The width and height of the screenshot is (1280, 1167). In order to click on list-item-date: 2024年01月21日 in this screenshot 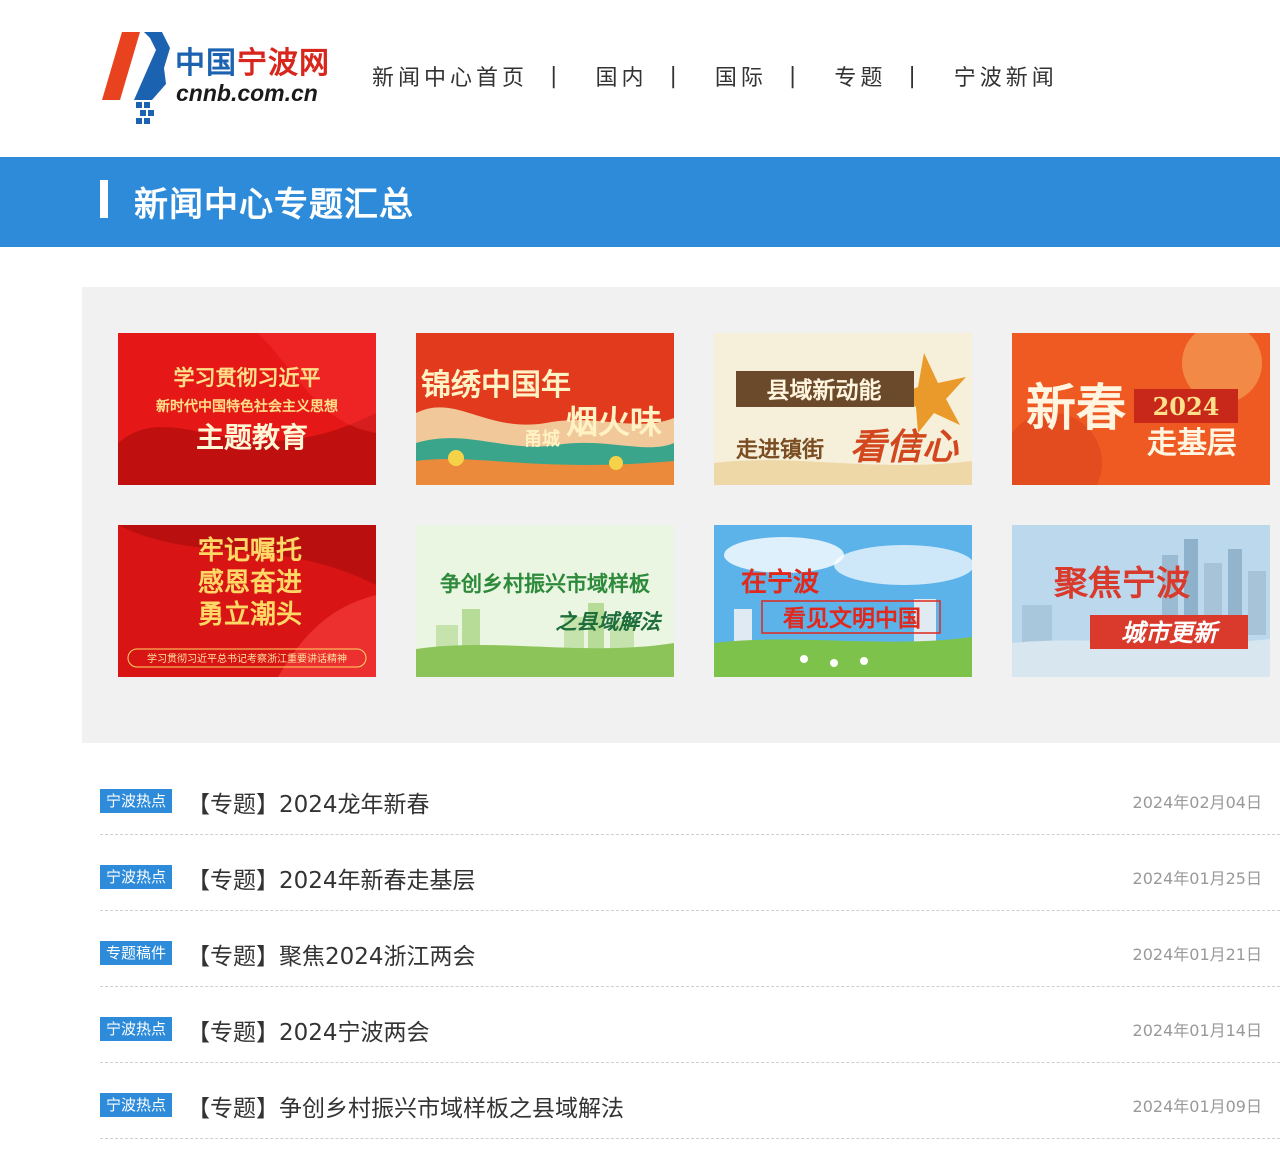, I will do `click(1197, 954)`.